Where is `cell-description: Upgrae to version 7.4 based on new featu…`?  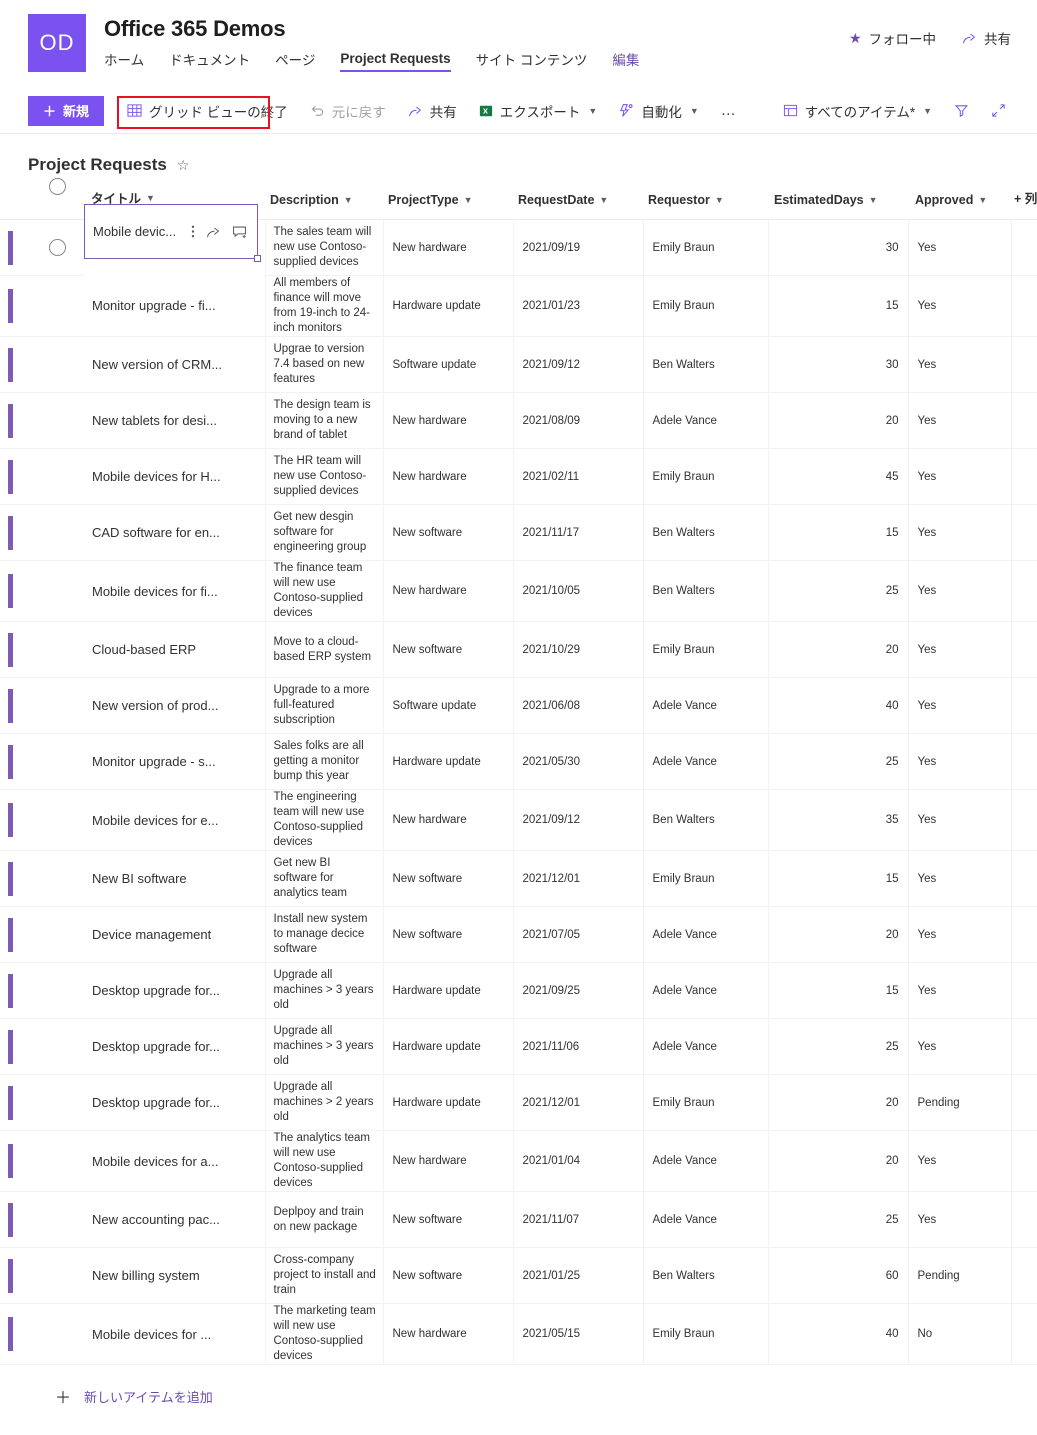 cell-description: Upgrae to version 7.4 based on new featu… is located at coordinates (323, 364).